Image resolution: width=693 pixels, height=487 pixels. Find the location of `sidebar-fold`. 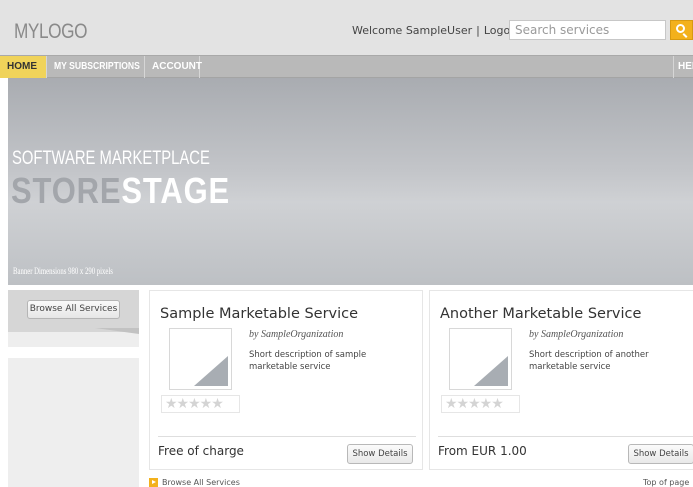

sidebar-fold is located at coordinates (117, 331).